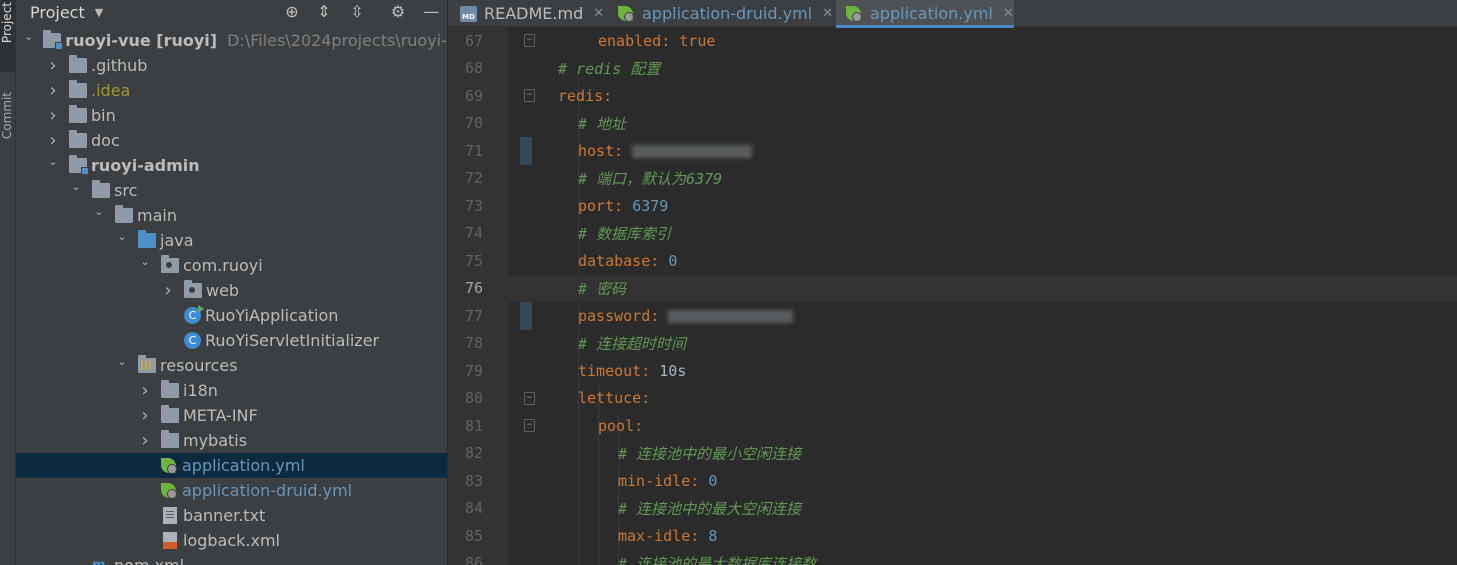  What do you see at coordinates (231, 140) in the screenshot?
I see `tree-item: › doc` at bounding box center [231, 140].